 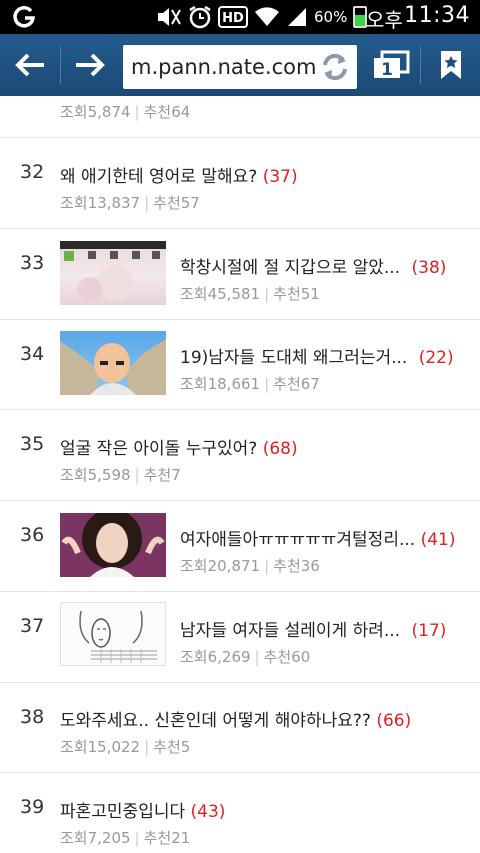 What do you see at coordinates (32, 626) in the screenshot?
I see `rank-number: 37` at bounding box center [32, 626].